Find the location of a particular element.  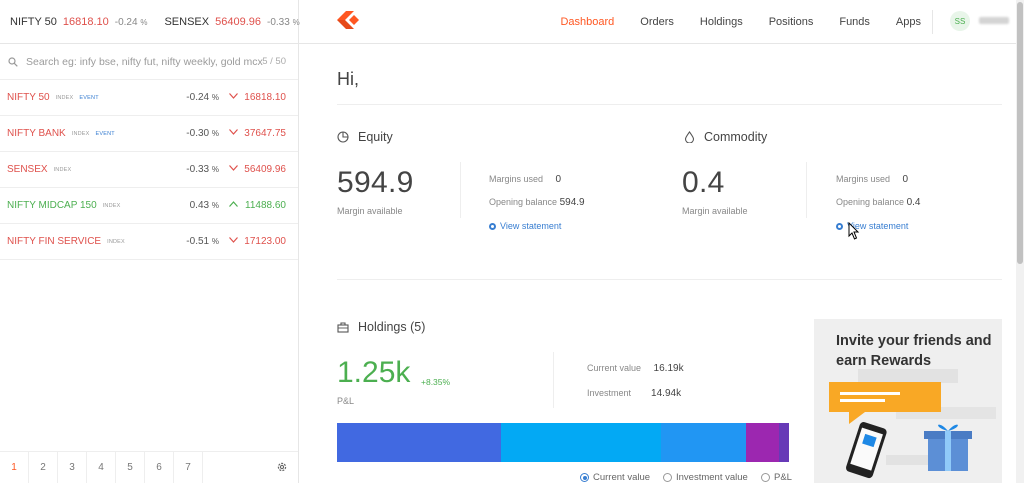

watchlist-page-7: 7 is located at coordinates (188, 467).